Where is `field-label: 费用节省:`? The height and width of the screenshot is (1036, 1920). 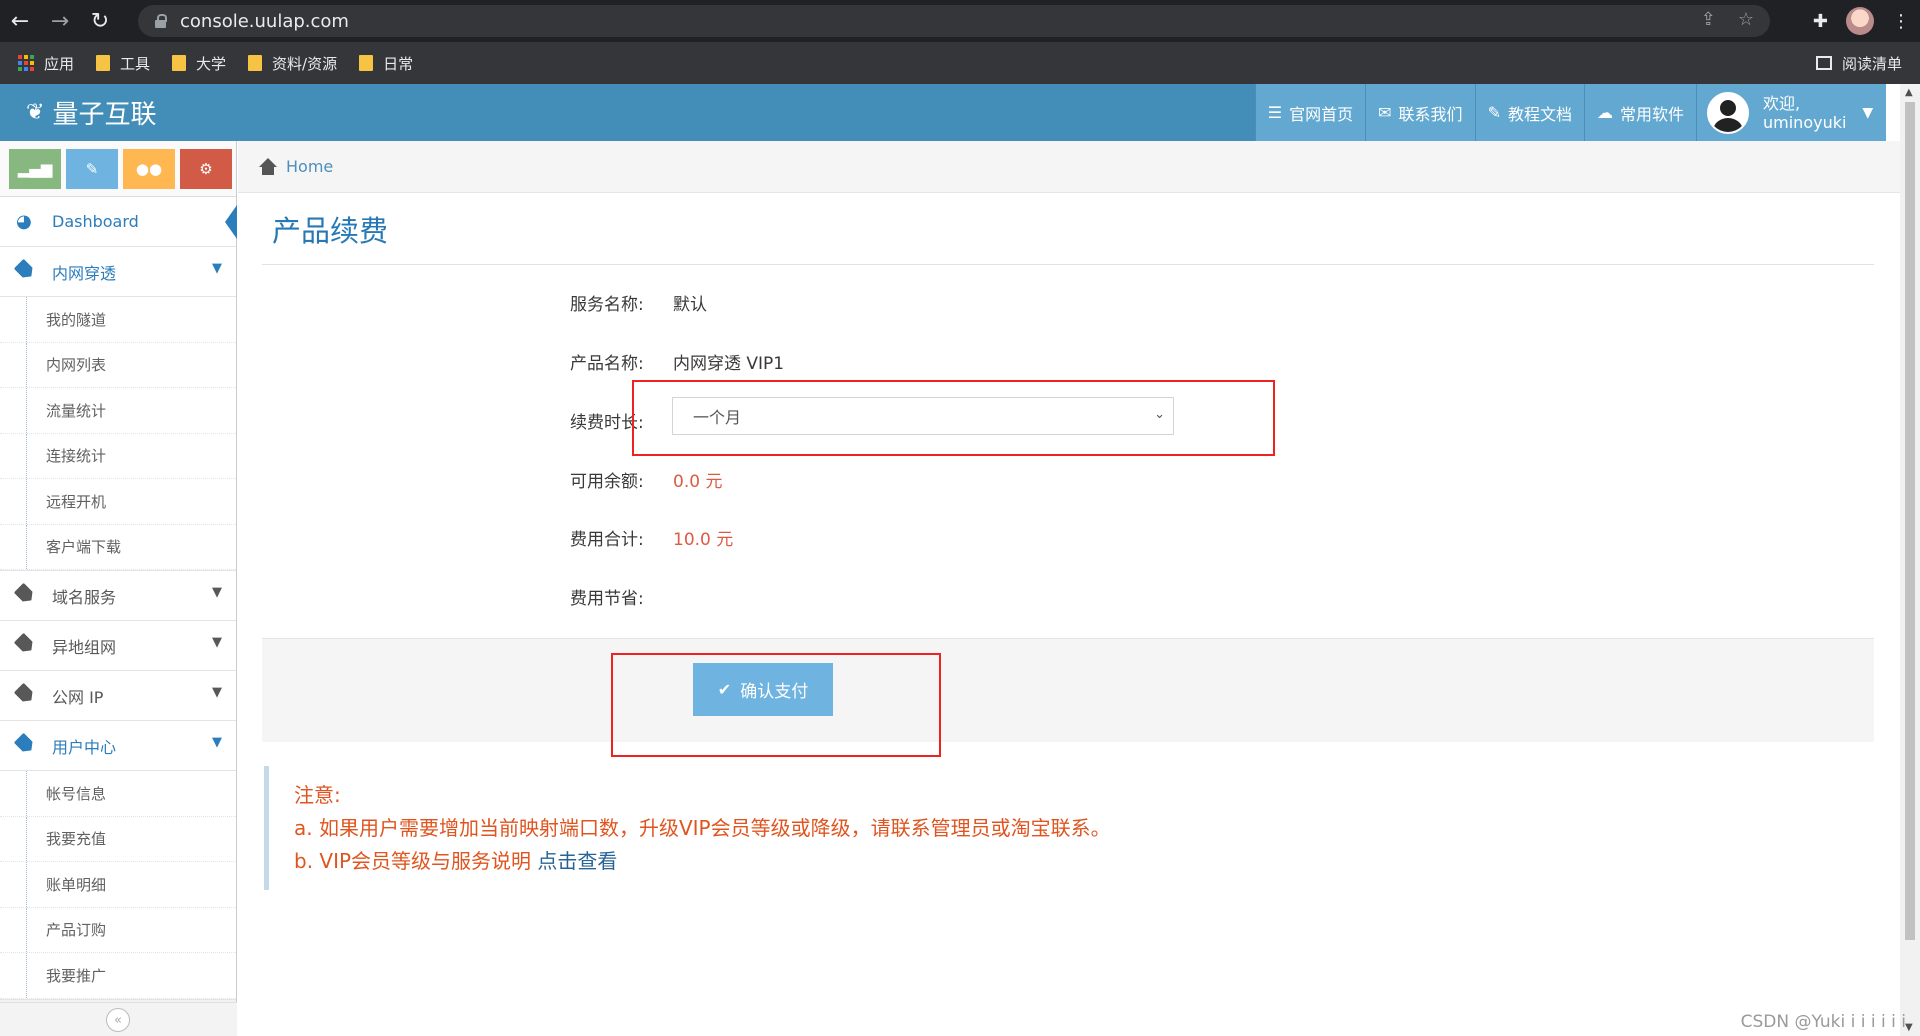
field-label: 费用节省: is located at coordinates (607, 598).